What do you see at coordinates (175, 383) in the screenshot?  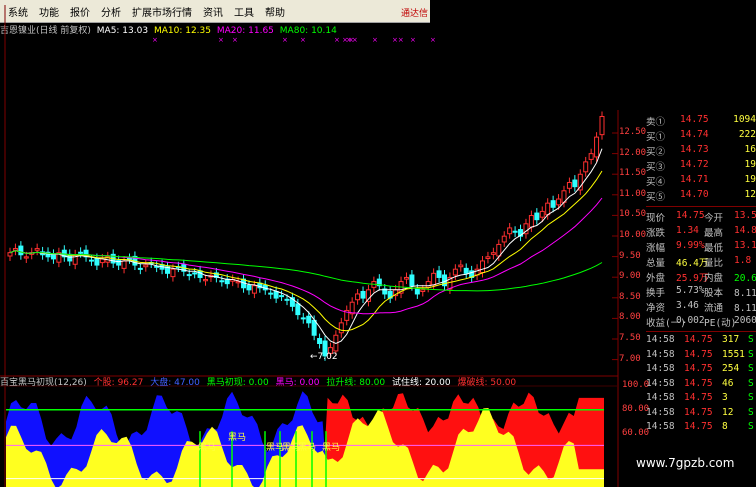 I see `indicator-dapan: 大盘: 47.00` at bounding box center [175, 383].